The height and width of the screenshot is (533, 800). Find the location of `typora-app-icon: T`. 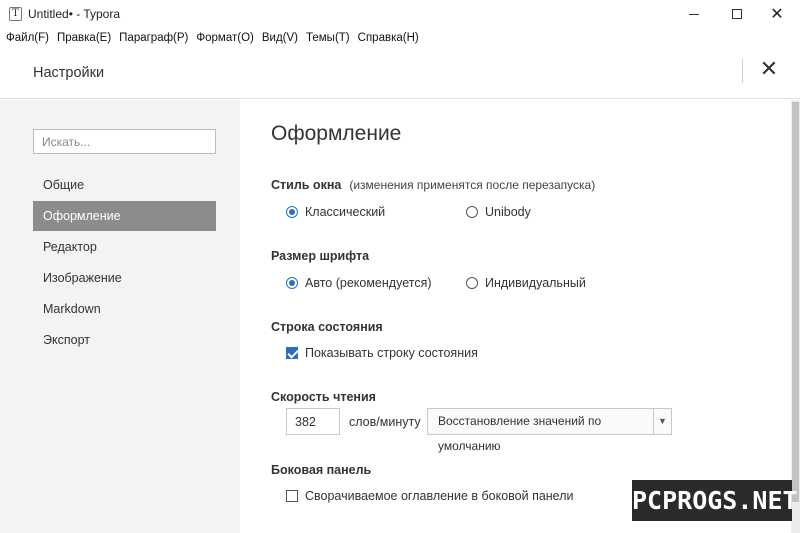

typora-app-icon: T is located at coordinates (15, 14).